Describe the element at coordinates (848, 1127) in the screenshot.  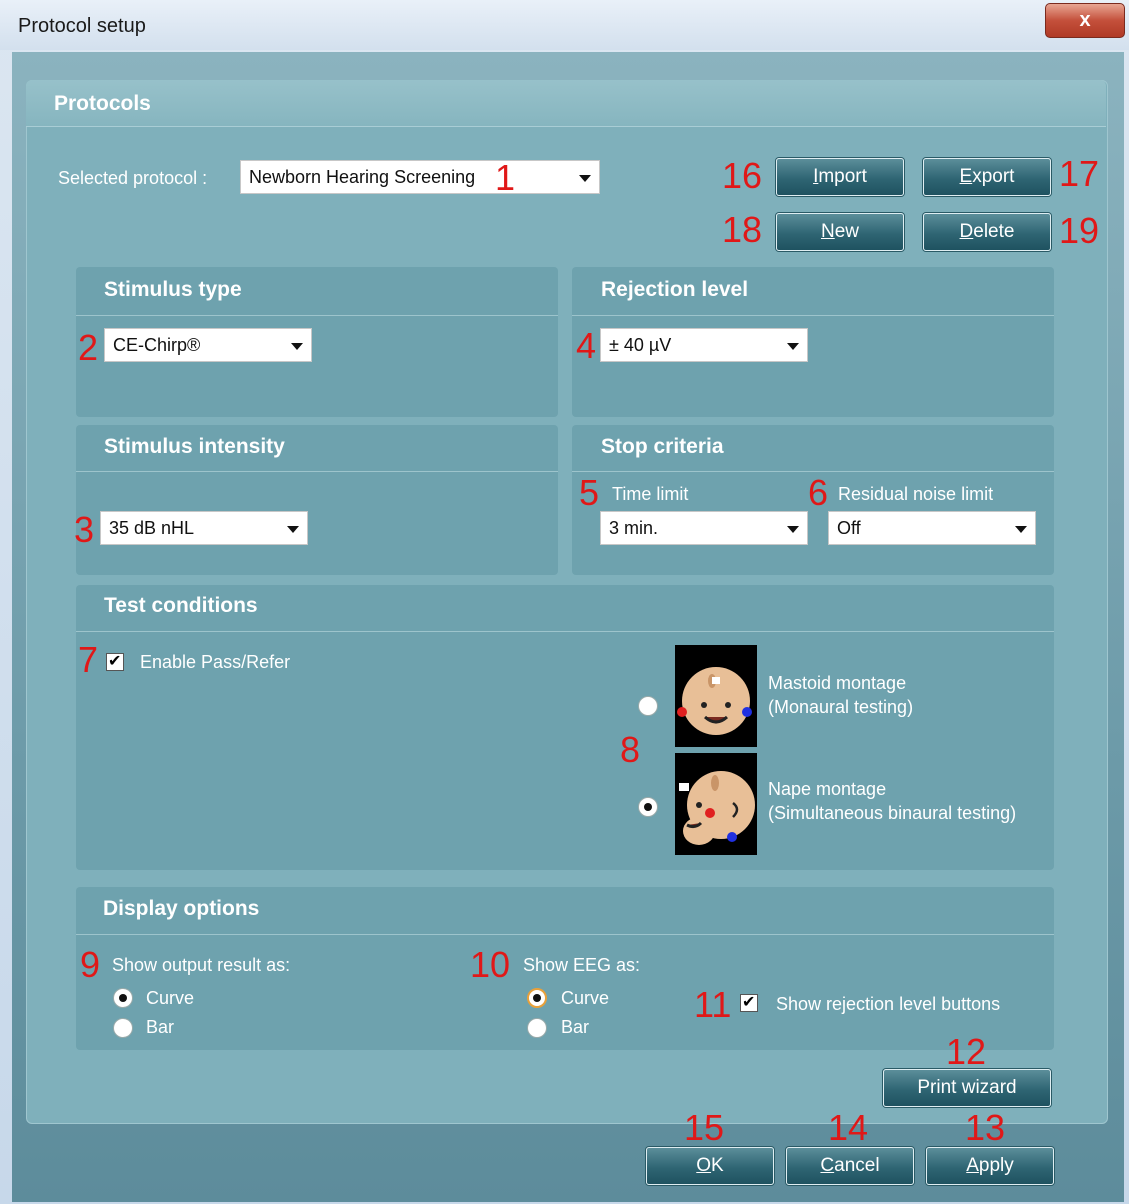
I see `annotation-14: 14` at that location.